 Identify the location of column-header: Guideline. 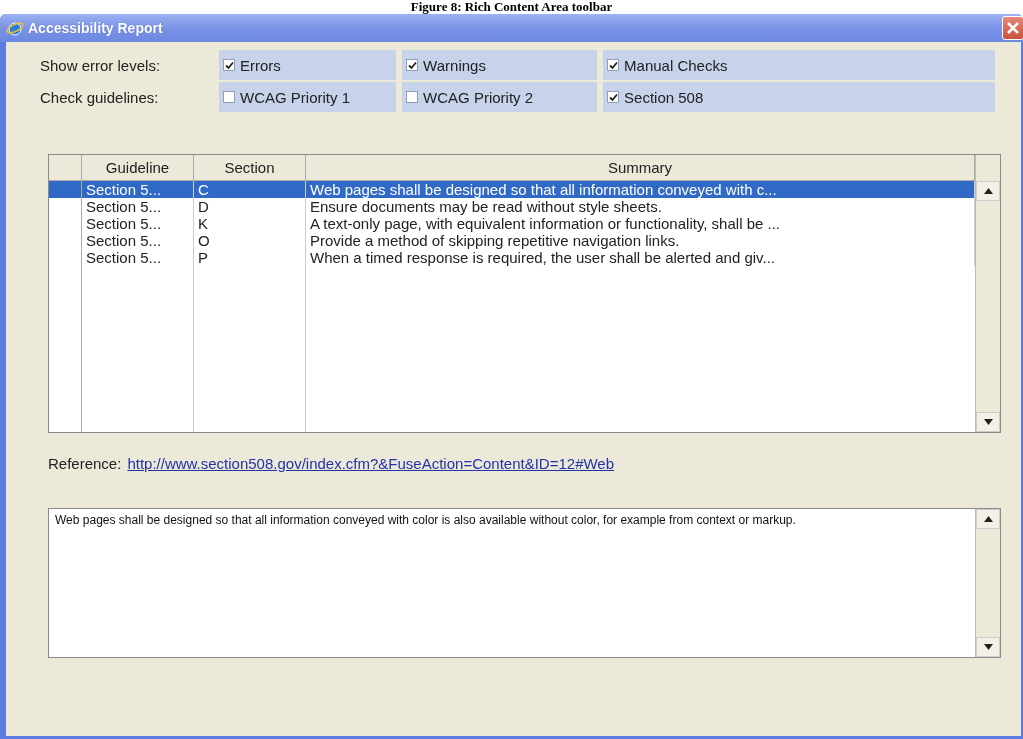
(138, 168).